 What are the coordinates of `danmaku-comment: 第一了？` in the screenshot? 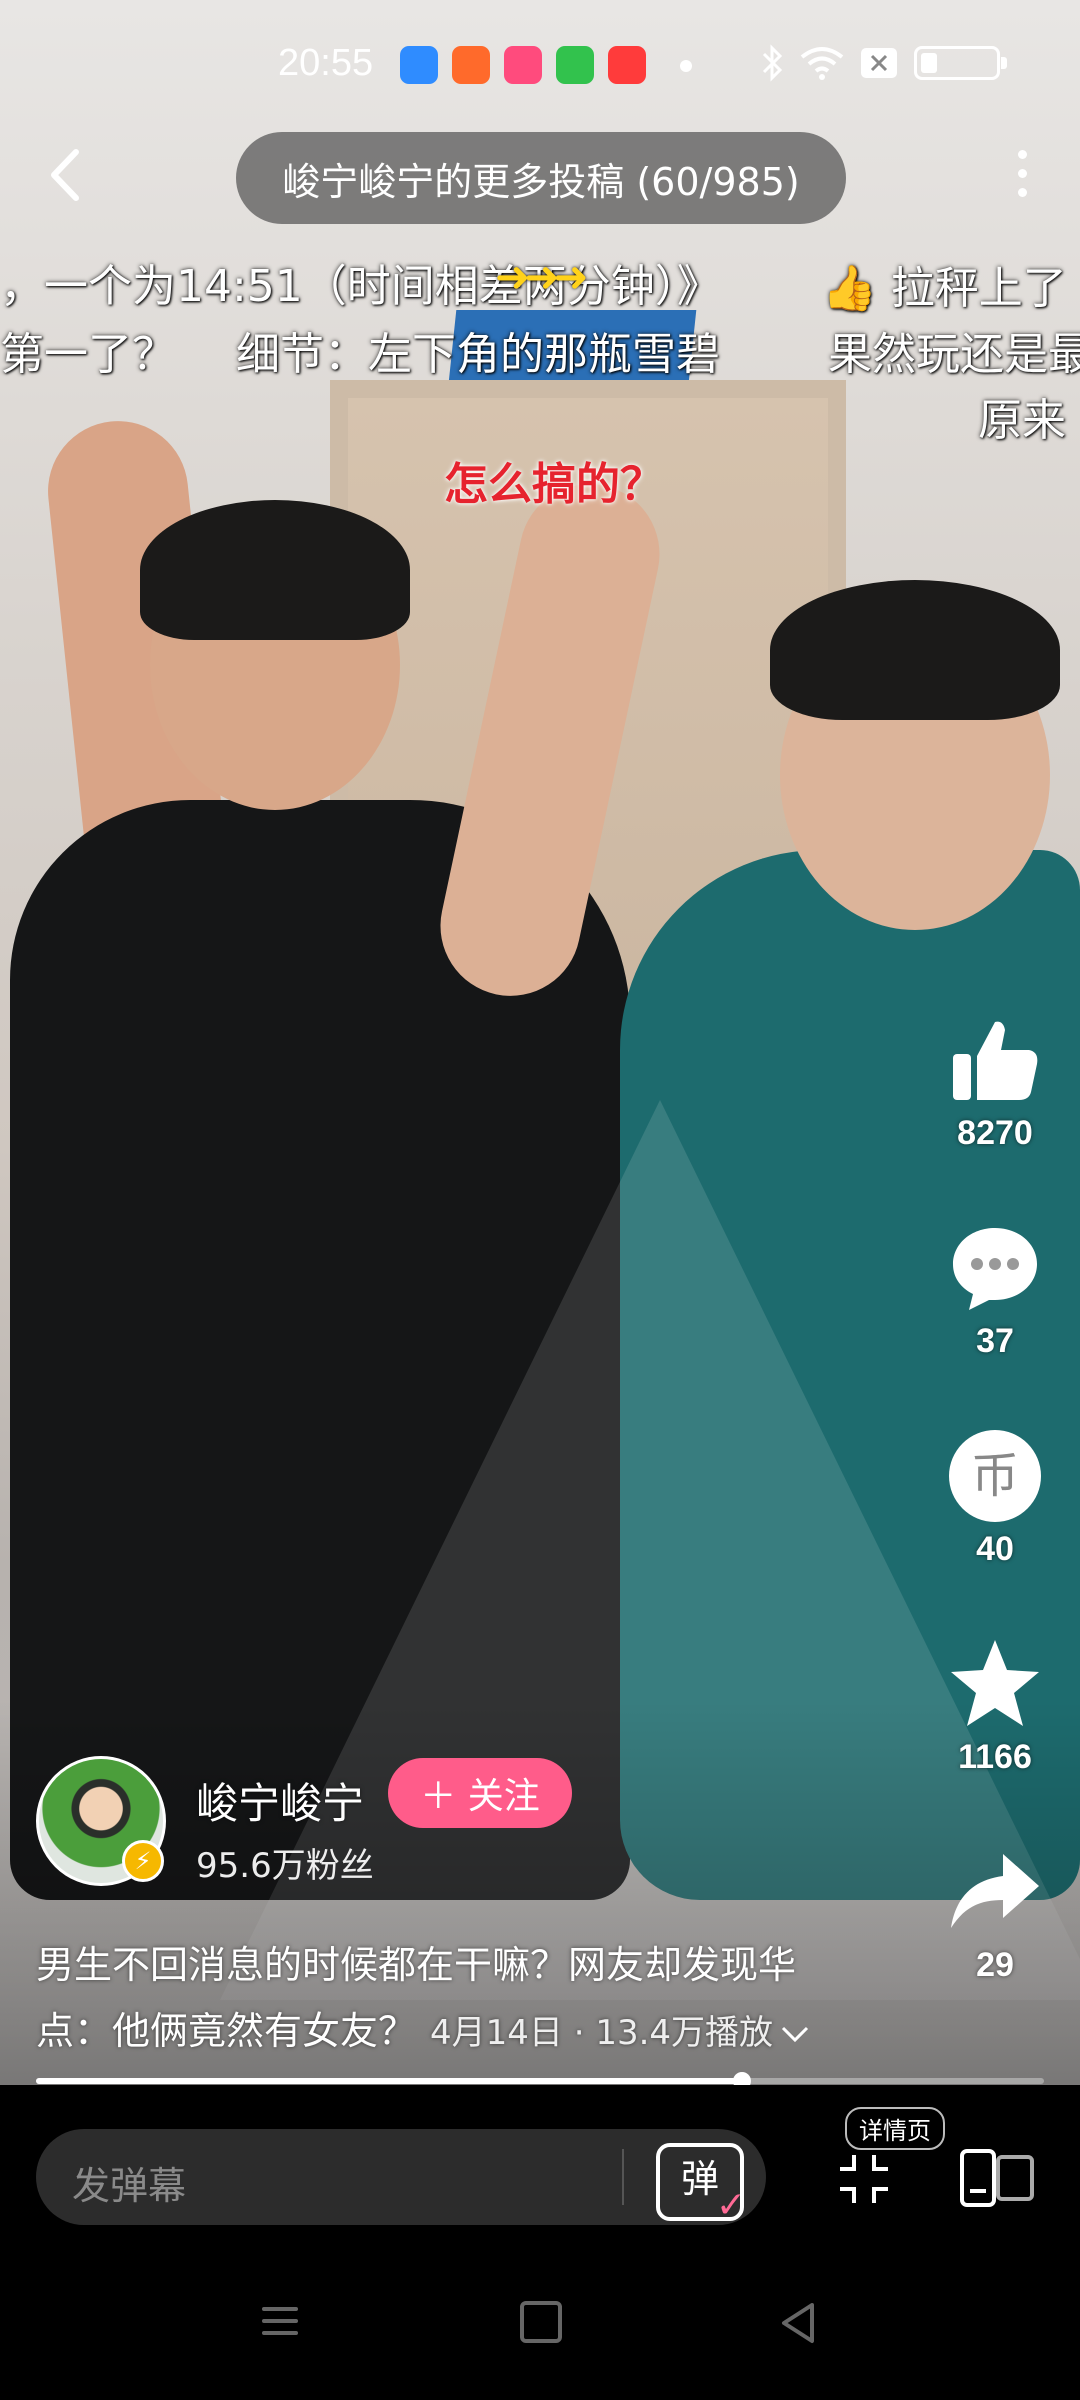 It's located at (88, 354).